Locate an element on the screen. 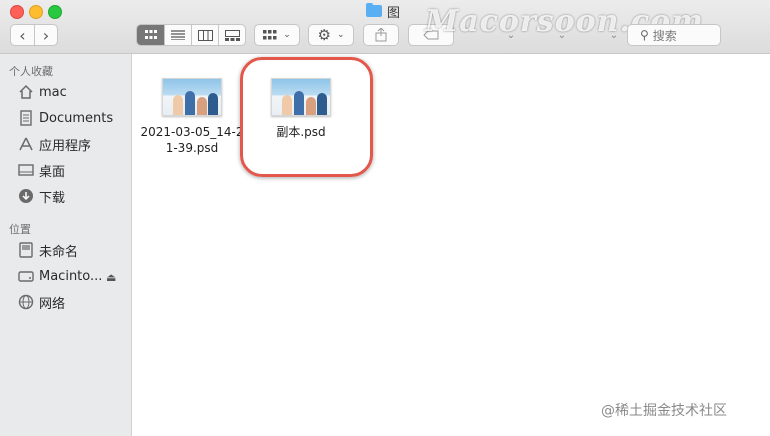 Image resolution: width=770 pixels, height=436 pixels. minimize-button is located at coordinates (36, 12).